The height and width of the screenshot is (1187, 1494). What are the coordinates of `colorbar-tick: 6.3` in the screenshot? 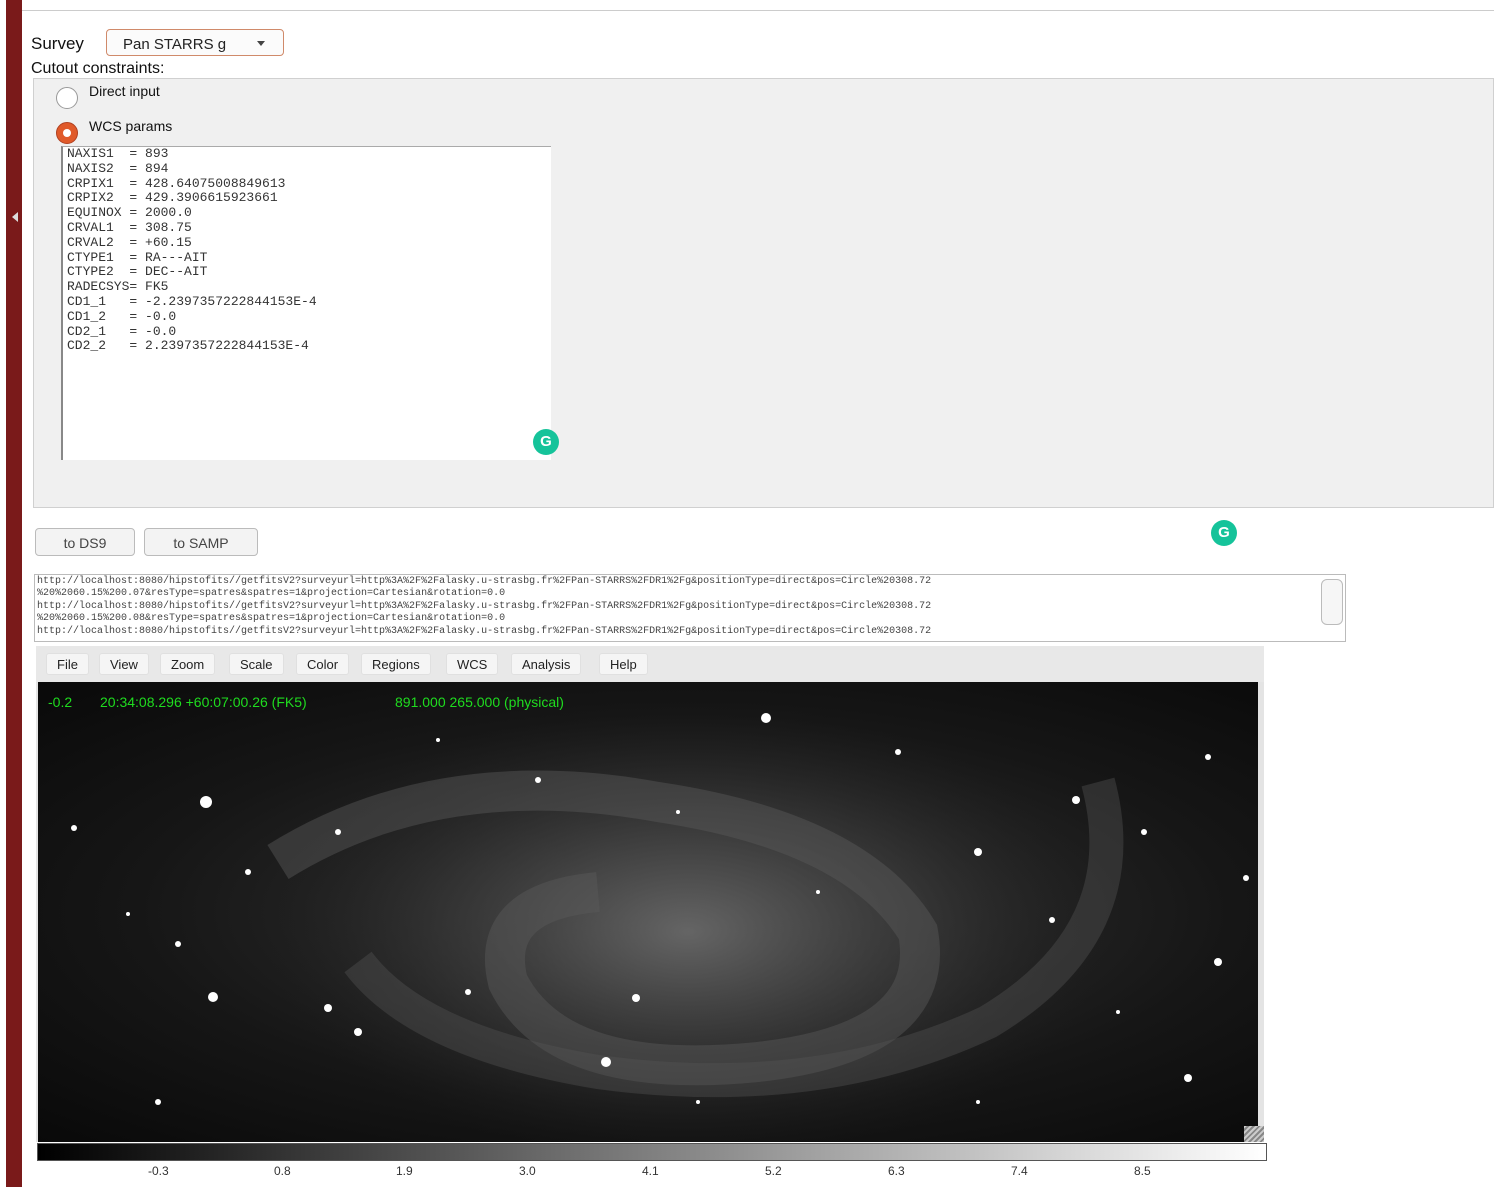 It's located at (896, 1171).